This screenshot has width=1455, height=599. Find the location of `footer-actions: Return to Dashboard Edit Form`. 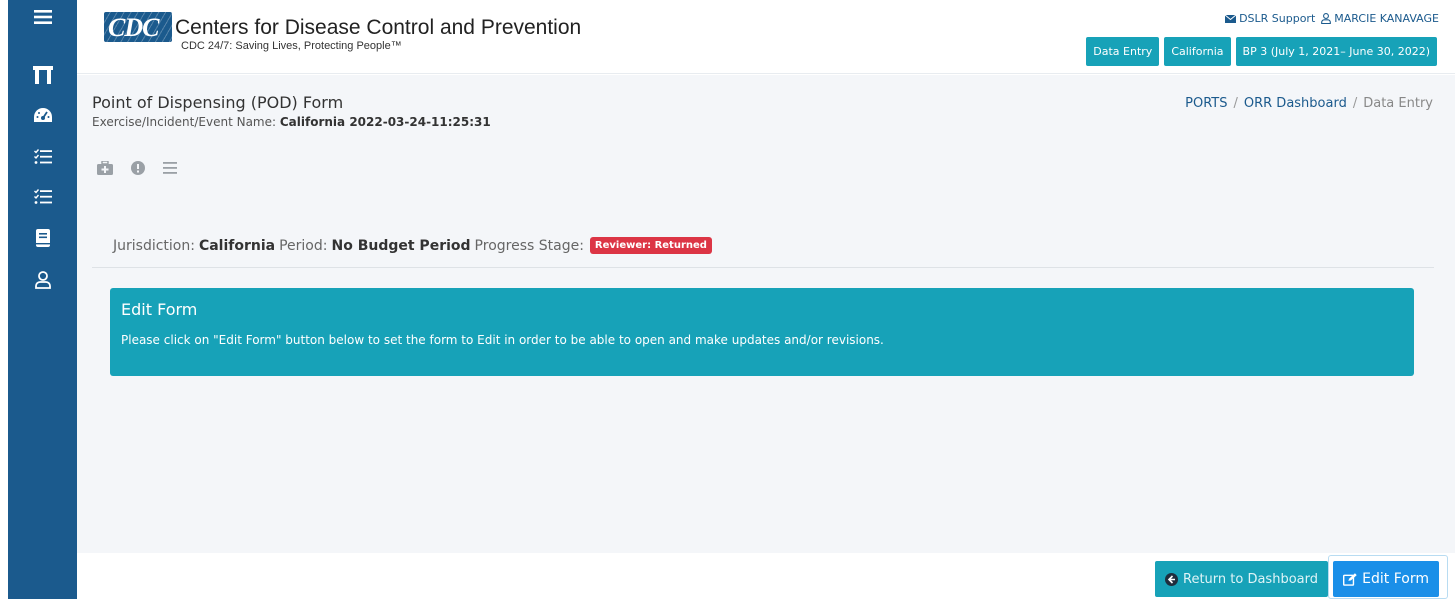

footer-actions: Return to Dashboard Edit Form is located at coordinates (766, 576).